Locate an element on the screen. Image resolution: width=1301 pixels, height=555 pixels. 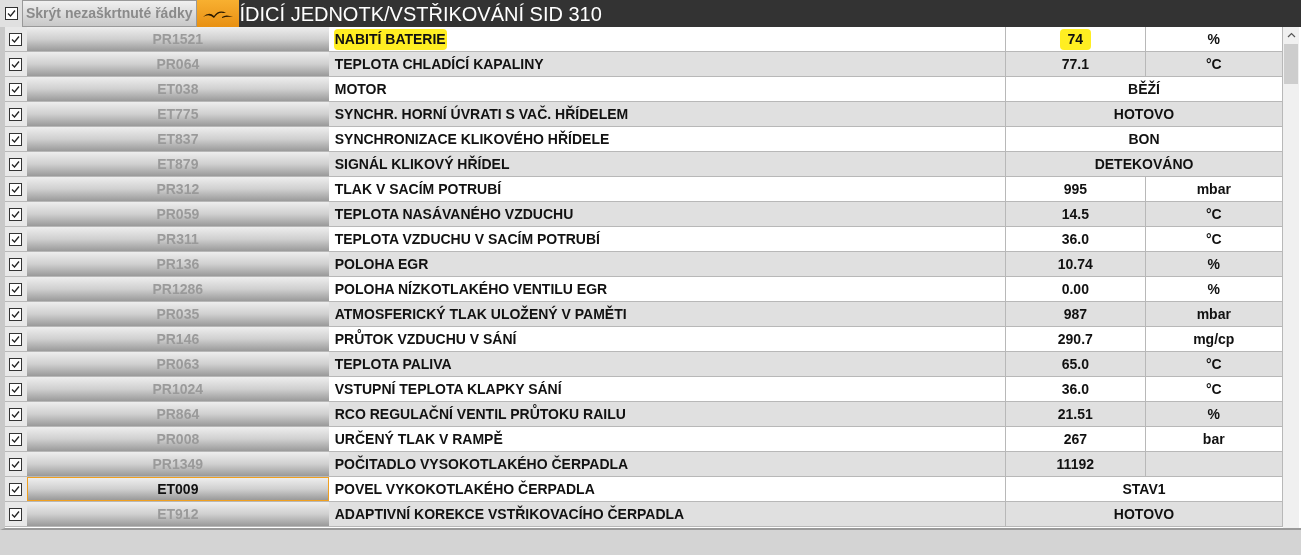
parameter-name: SYNCHR. HORNÍ ÚVRATI S VAČ. HŘÍDELEM is located at coordinates (481, 114).